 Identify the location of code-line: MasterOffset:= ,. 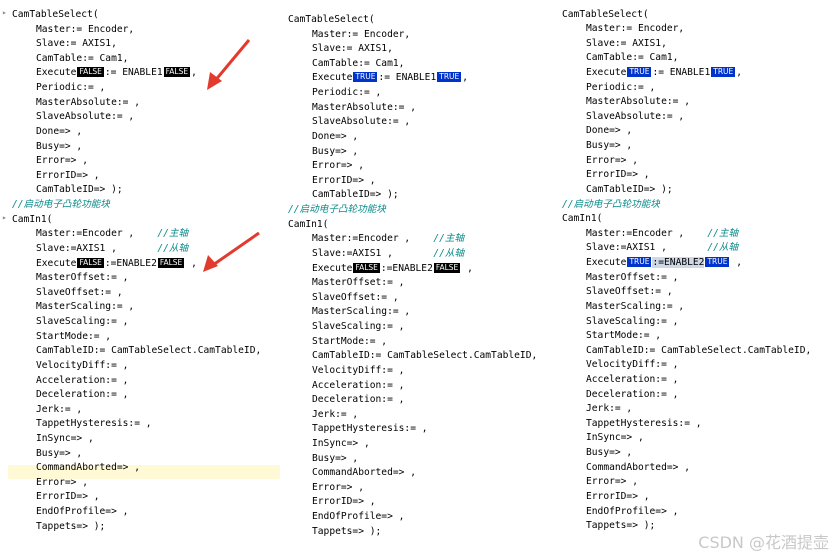
(346, 283).